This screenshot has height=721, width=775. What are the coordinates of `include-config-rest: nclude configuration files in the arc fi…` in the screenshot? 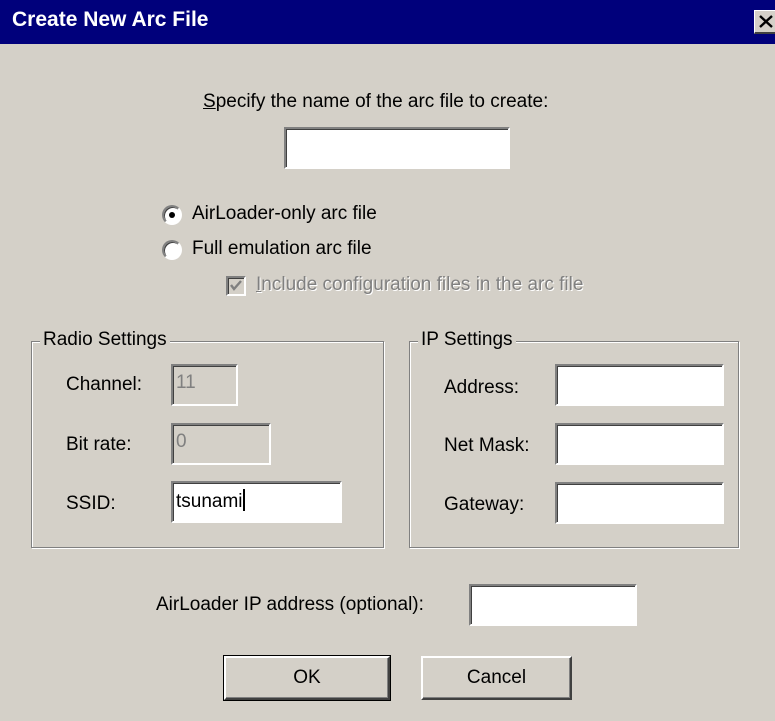 It's located at (422, 284).